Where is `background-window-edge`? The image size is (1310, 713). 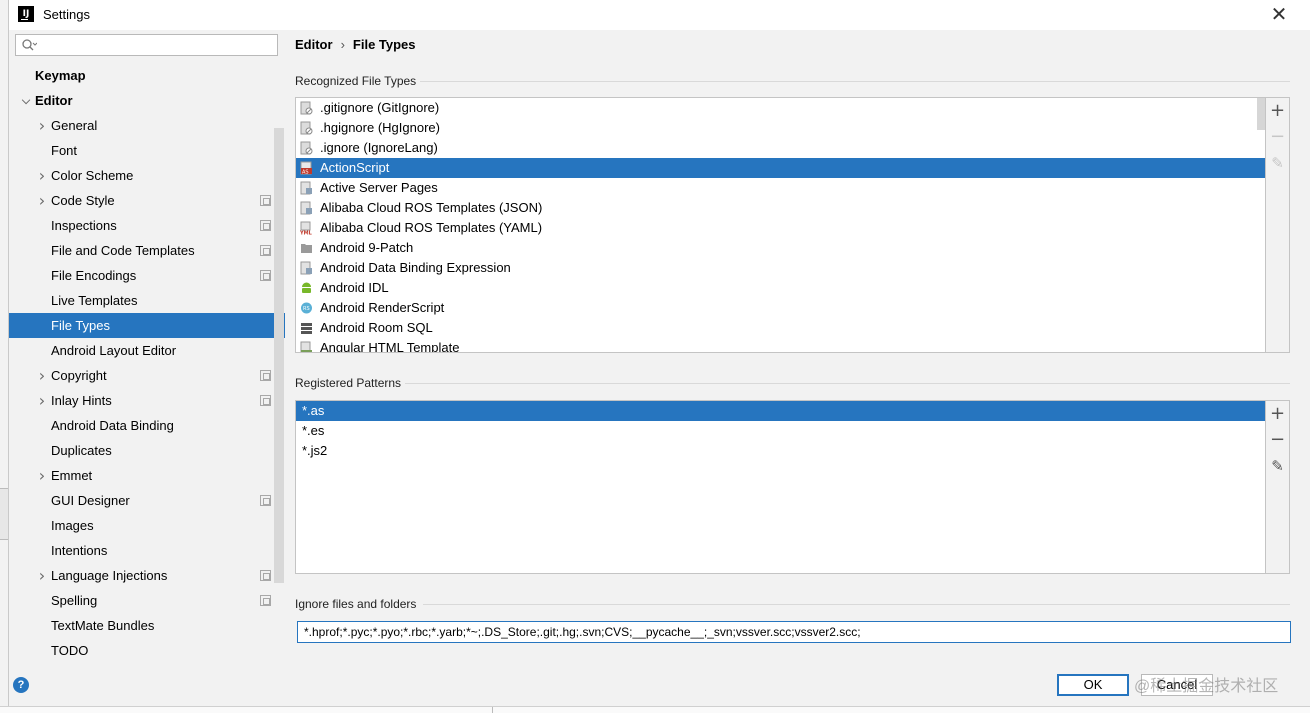 background-window-edge is located at coordinates (4, 514).